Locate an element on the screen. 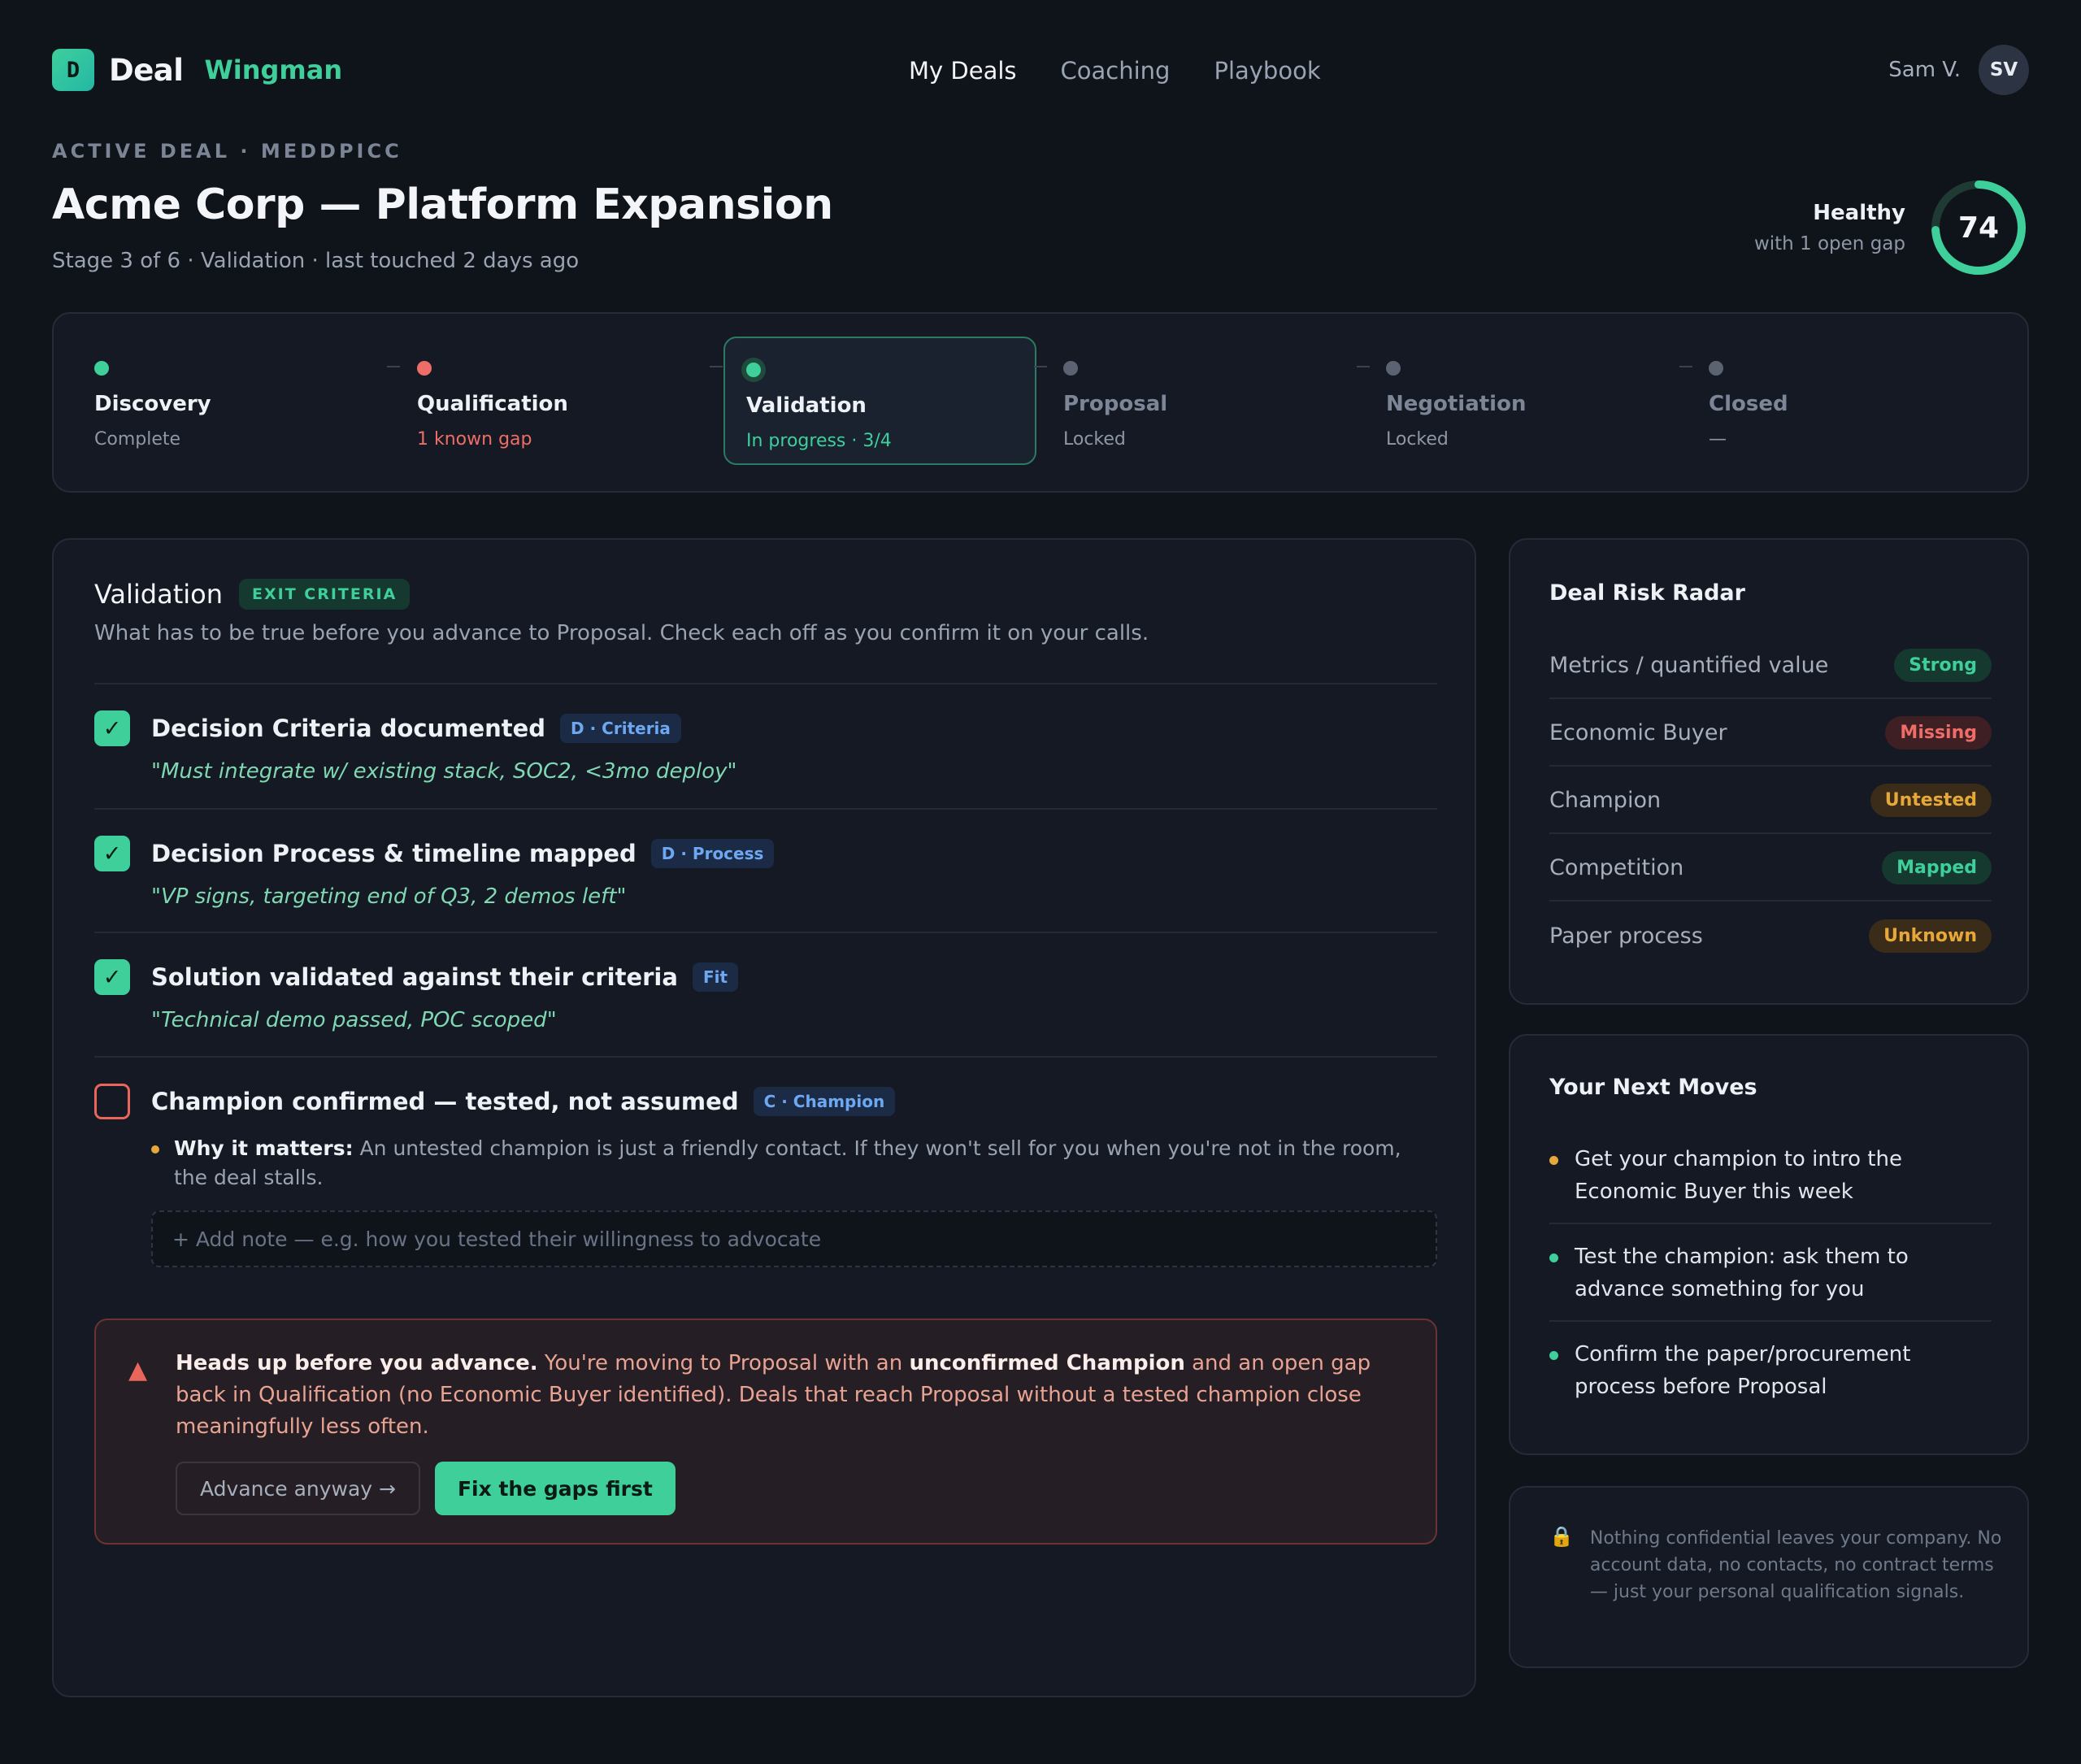 The width and height of the screenshot is (2081, 1764). stage-validation: Validation In progress · 3/4 is located at coordinates (880, 401).